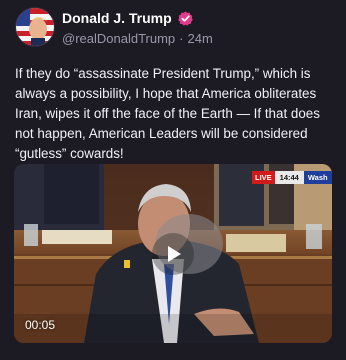 The width and height of the screenshot is (346, 360). I want to click on post-meta: @realDonaldTrump · 24m, so click(137, 38).